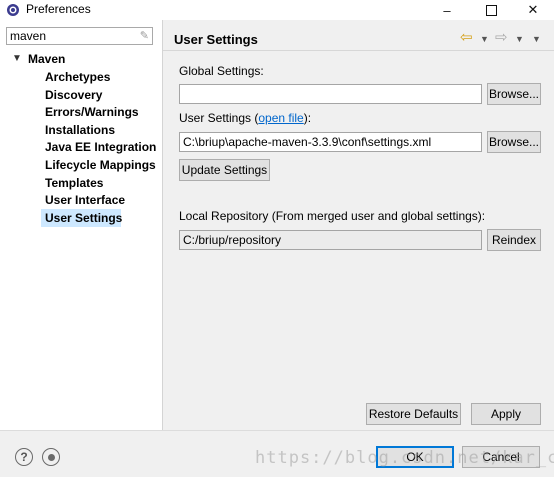  What do you see at coordinates (358, 50) in the screenshot?
I see `header-divider` at bounding box center [358, 50].